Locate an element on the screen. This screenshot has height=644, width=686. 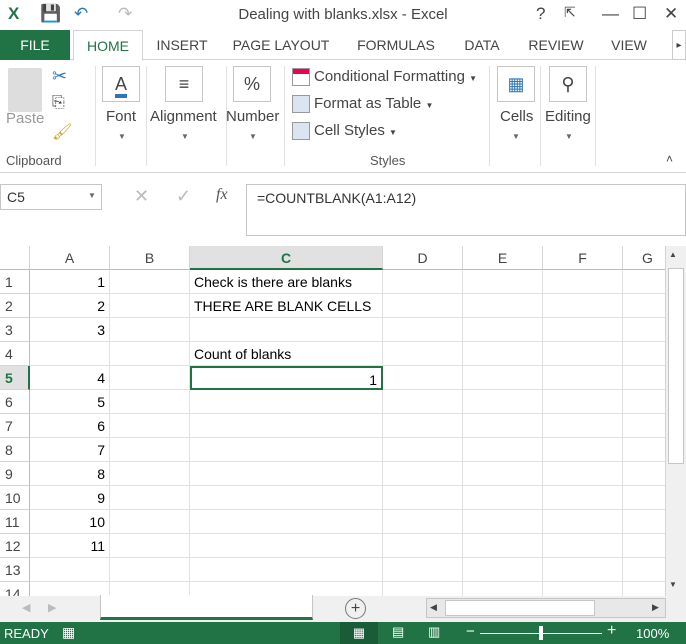
cell-f1 is located at coordinates (583, 282).